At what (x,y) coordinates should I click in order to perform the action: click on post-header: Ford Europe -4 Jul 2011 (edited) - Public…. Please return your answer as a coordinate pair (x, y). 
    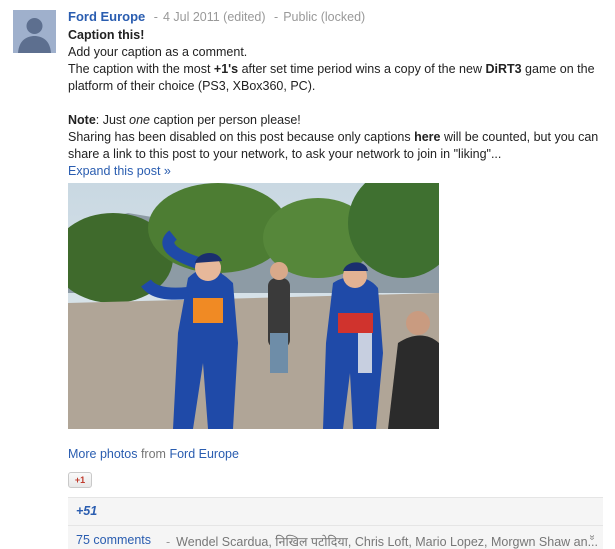
    Looking at the image, I should click on (338, 17).